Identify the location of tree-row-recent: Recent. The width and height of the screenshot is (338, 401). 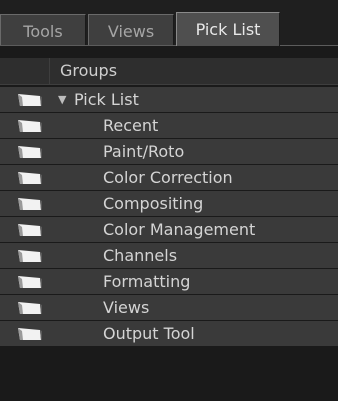
(169, 125).